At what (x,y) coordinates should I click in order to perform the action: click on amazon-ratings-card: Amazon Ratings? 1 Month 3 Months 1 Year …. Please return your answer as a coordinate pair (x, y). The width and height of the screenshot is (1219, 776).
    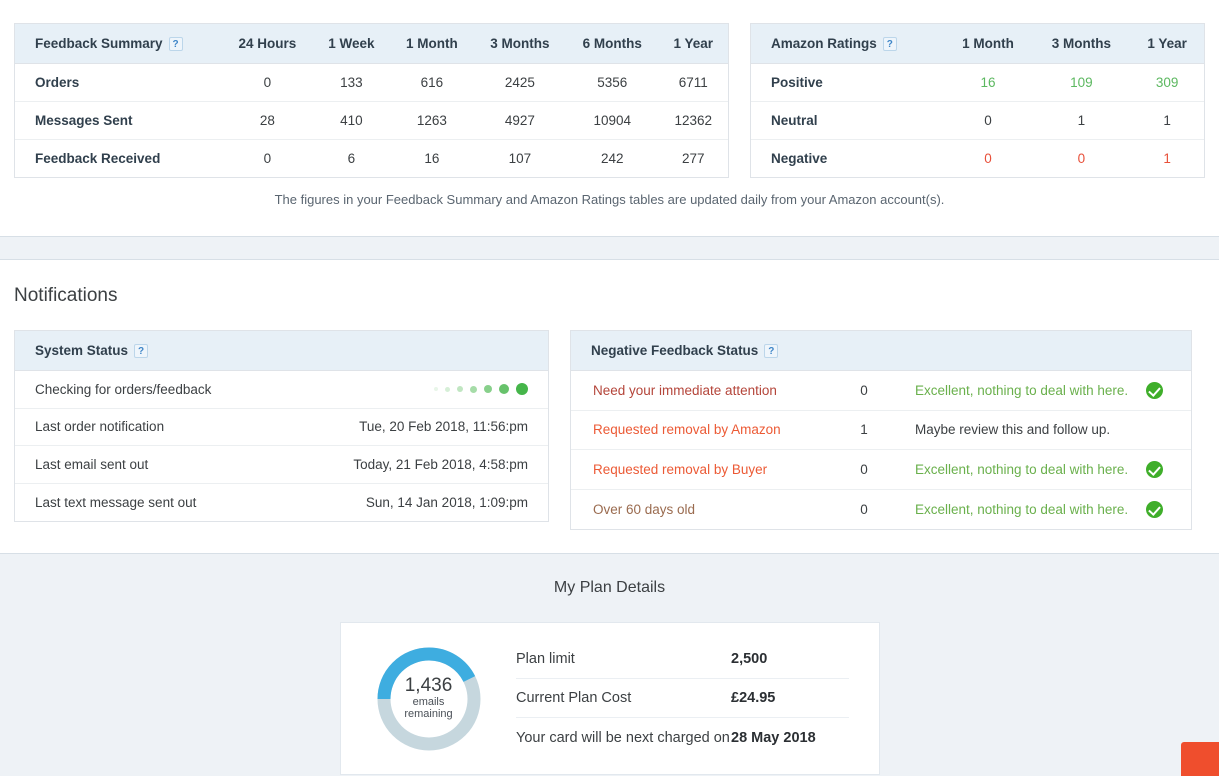
    Looking at the image, I should click on (977, 100).